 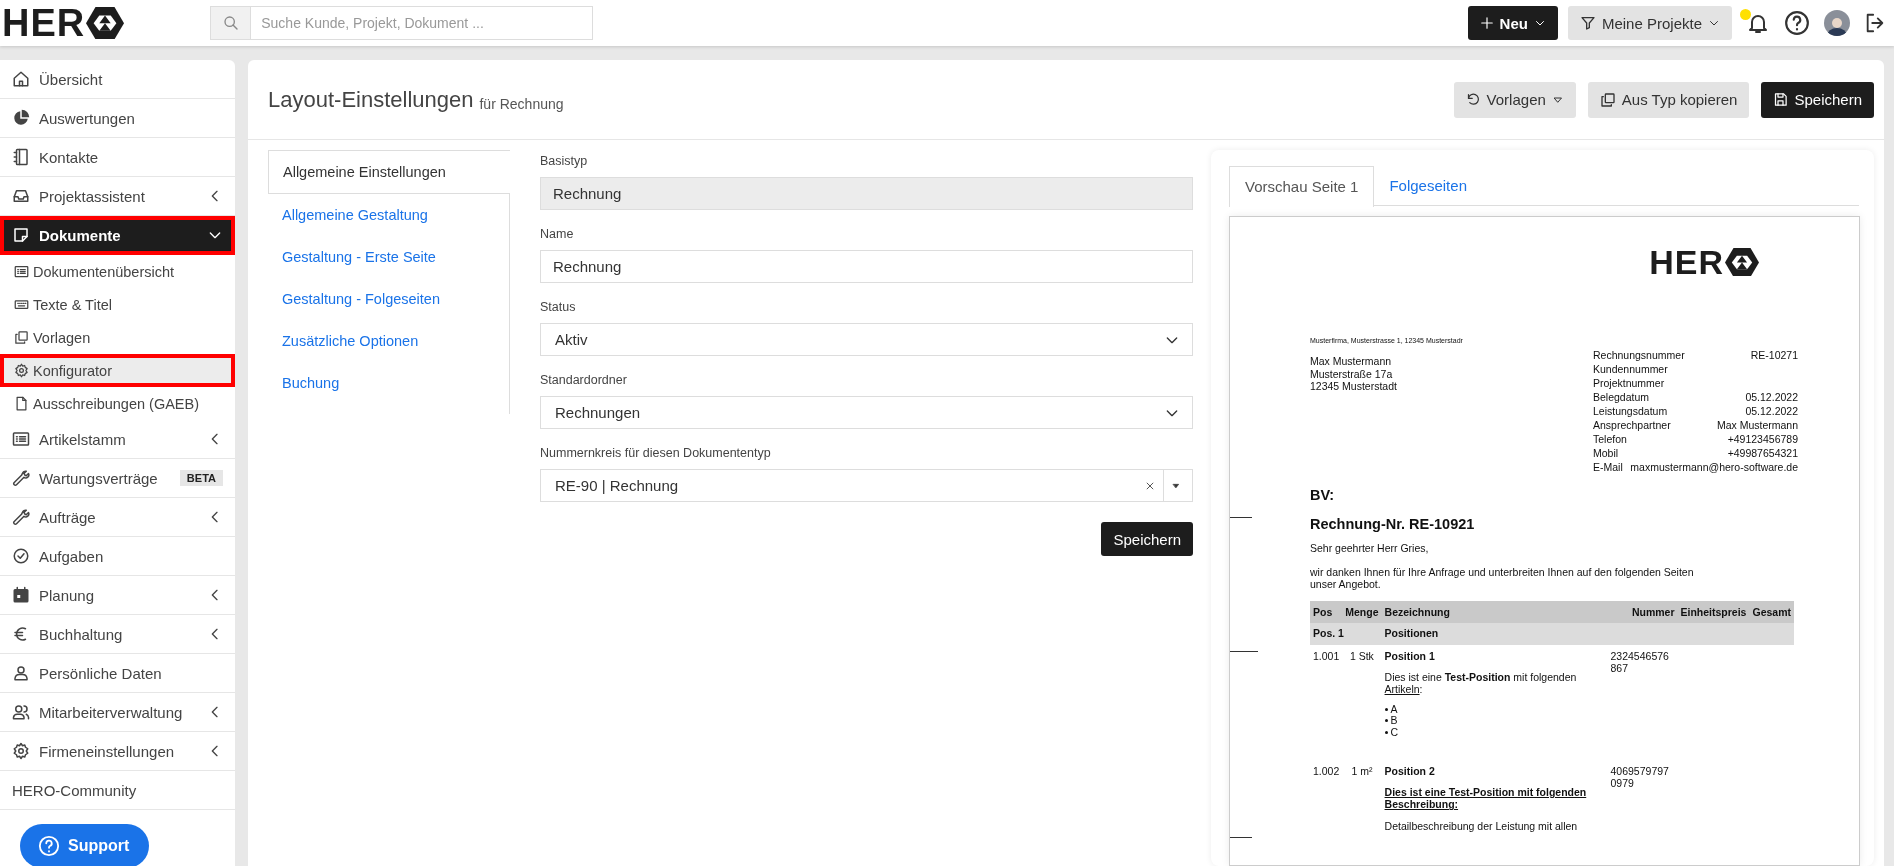 I want to click on wrench-icon, so click(x=21, y=517).